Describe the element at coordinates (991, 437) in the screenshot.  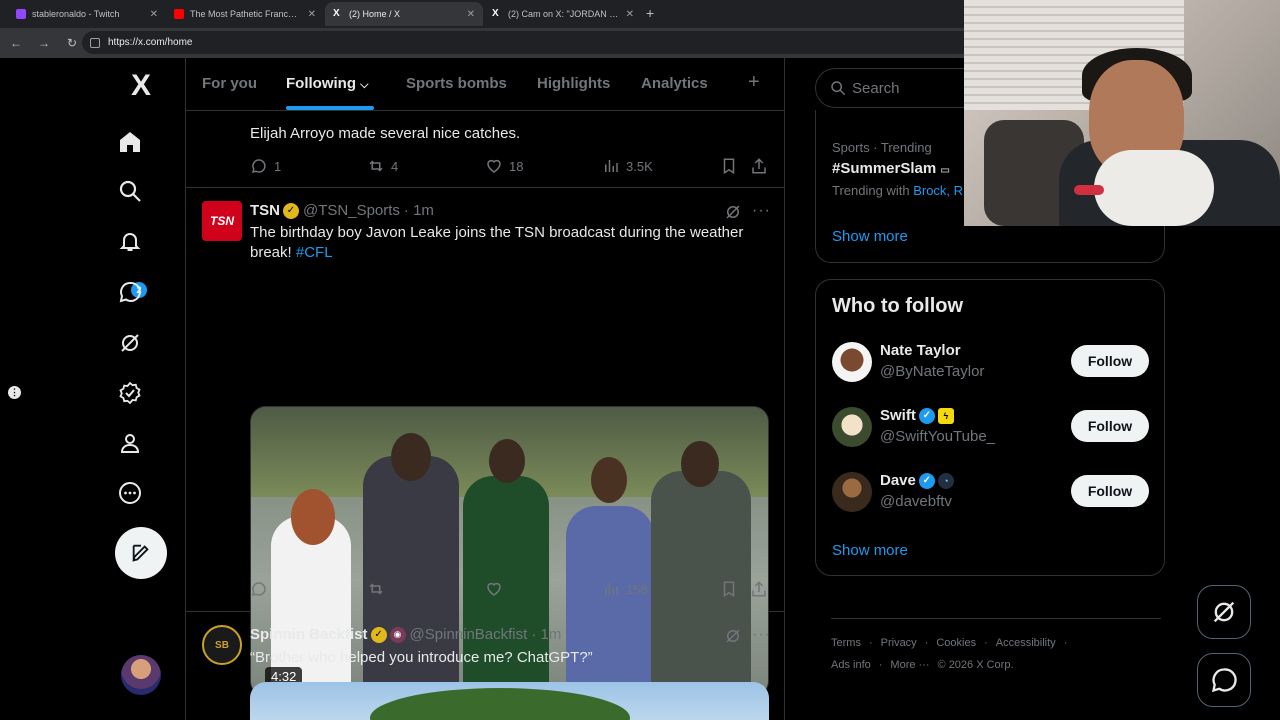
I see `follow-suggestion: Swift ✓ ϟ @SwiftYouTube_ Follow` at that location.